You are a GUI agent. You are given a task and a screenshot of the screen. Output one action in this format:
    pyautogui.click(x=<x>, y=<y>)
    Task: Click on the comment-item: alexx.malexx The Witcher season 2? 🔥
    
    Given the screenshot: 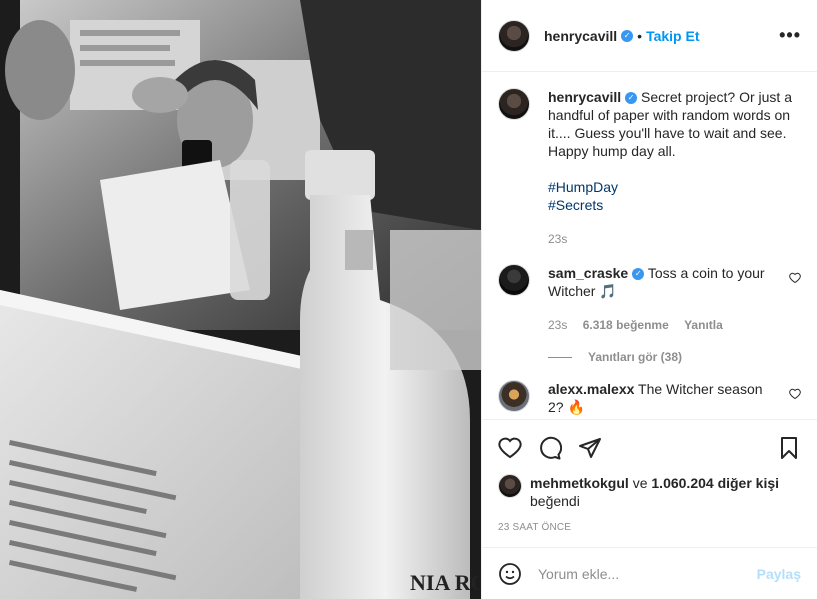 What is the action you would take?
    pyautogui.click(x=649, y=398)
    